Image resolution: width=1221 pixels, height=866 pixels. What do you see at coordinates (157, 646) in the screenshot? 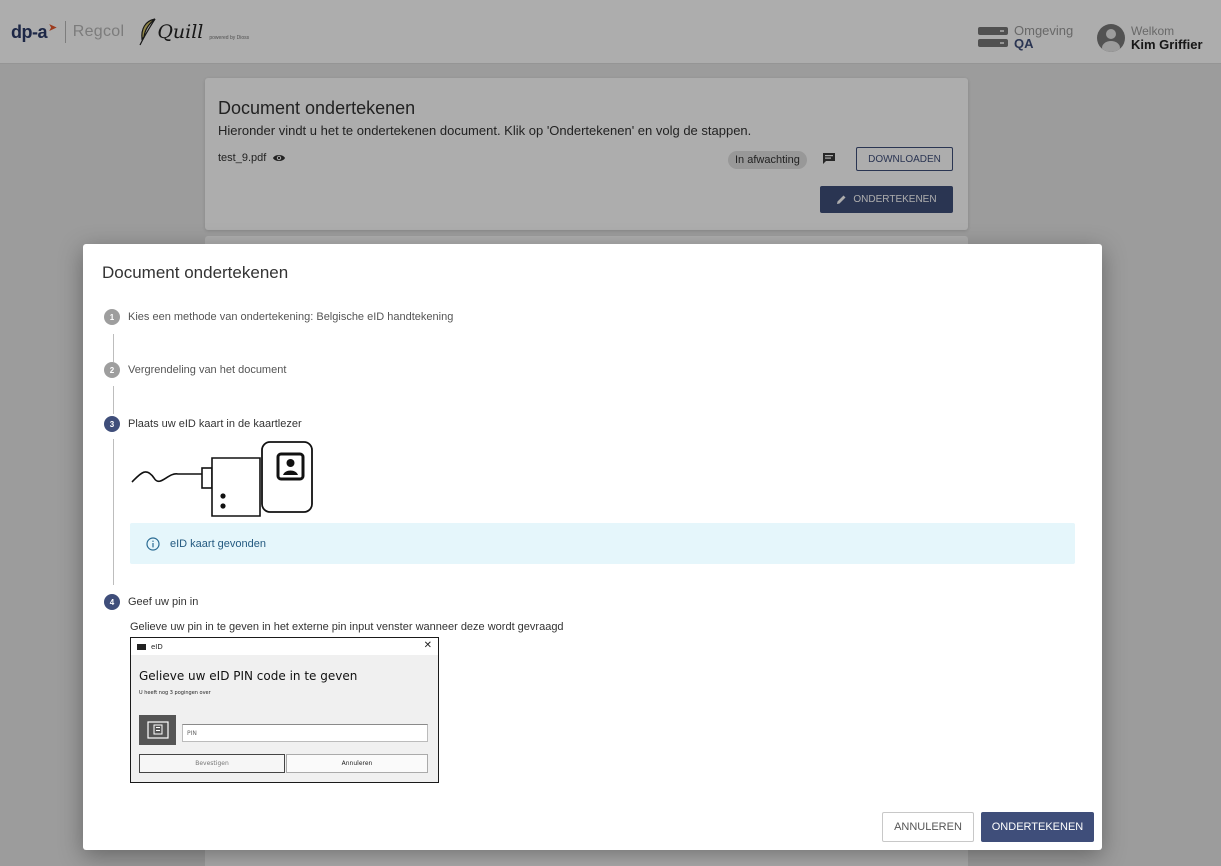
I see `pin-dialog-title: eID` at bounding box center [157, 646].